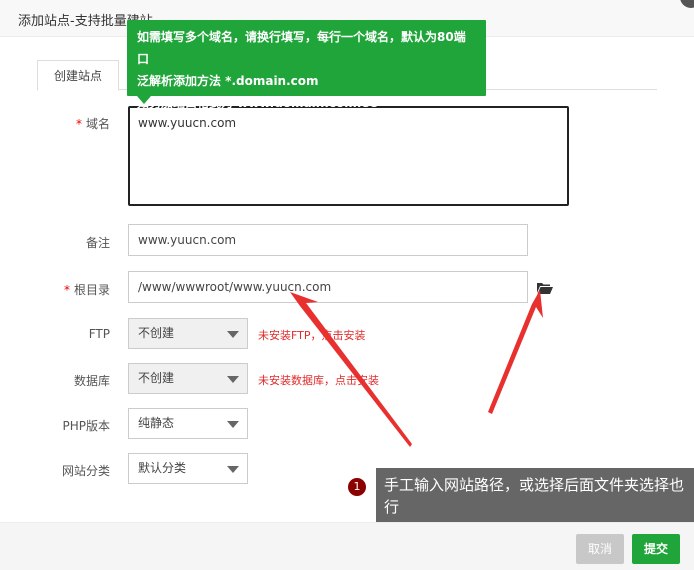 The height and width of the screenshot is (570, 694). Describe the element at coordinates (357, 487) in the screenshot. I see `annotation-number-badge: 1` at that location.